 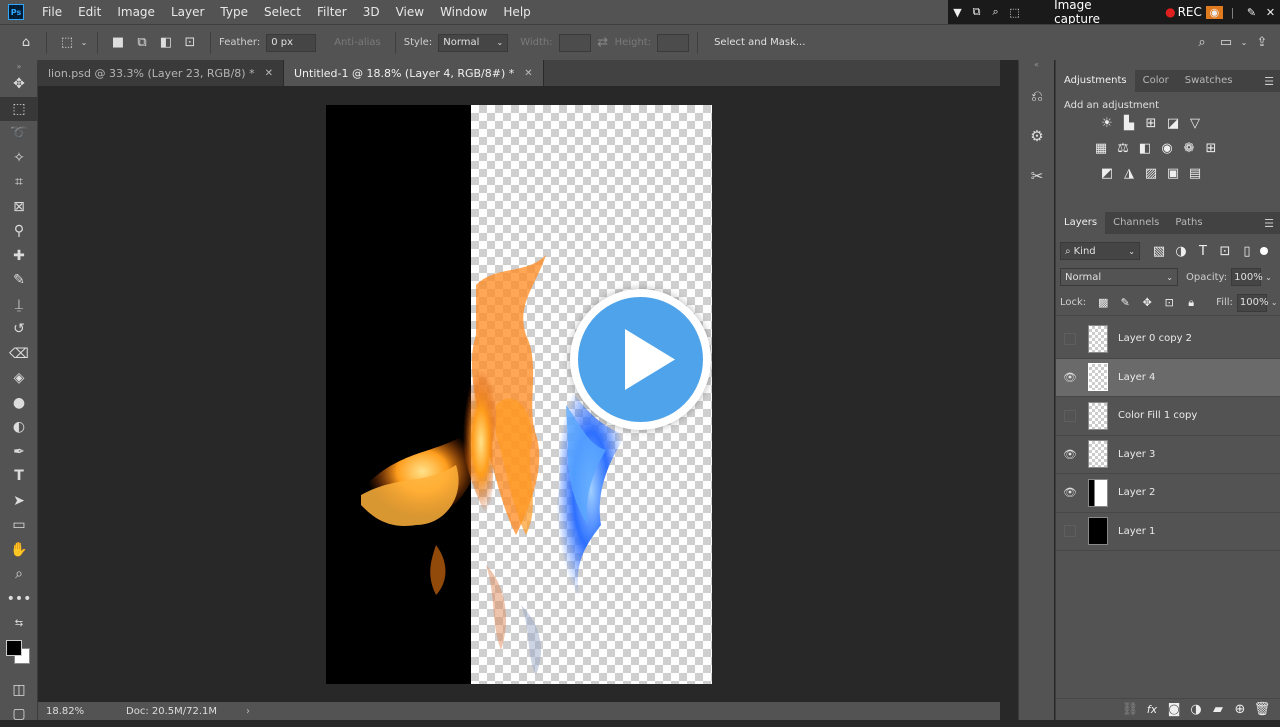 What do you see at coordinates (142, 43) in the screenshot?
I see `add-selection-icon: ⧉` at bounding box center [142, 43].